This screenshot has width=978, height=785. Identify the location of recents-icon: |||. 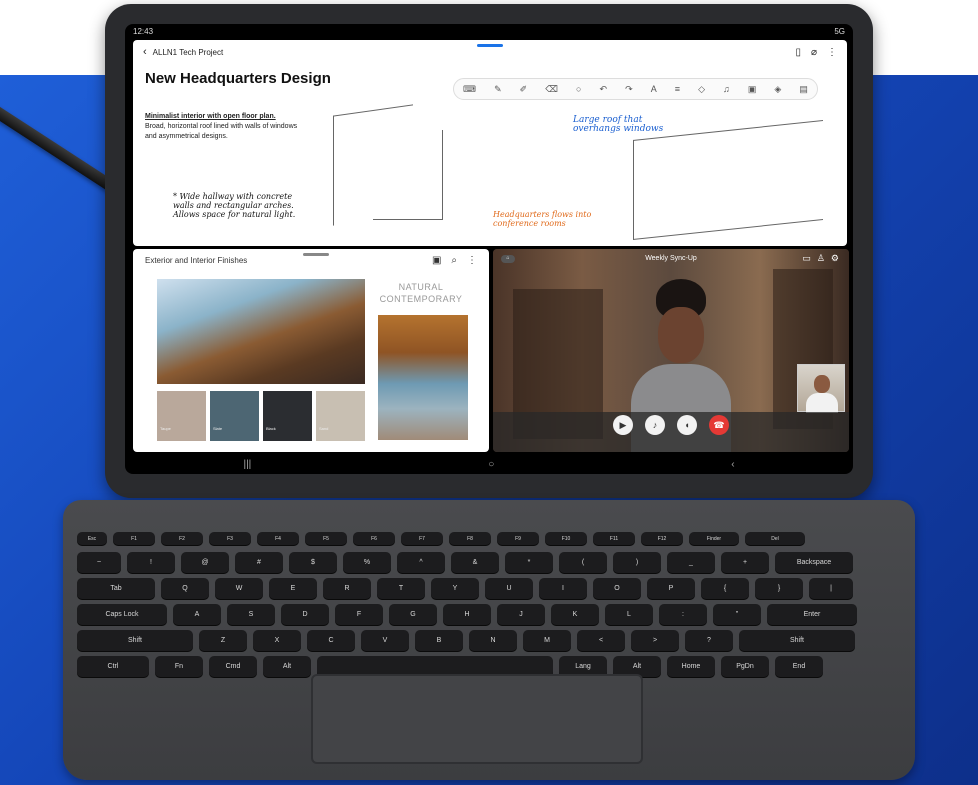
(247, 464).